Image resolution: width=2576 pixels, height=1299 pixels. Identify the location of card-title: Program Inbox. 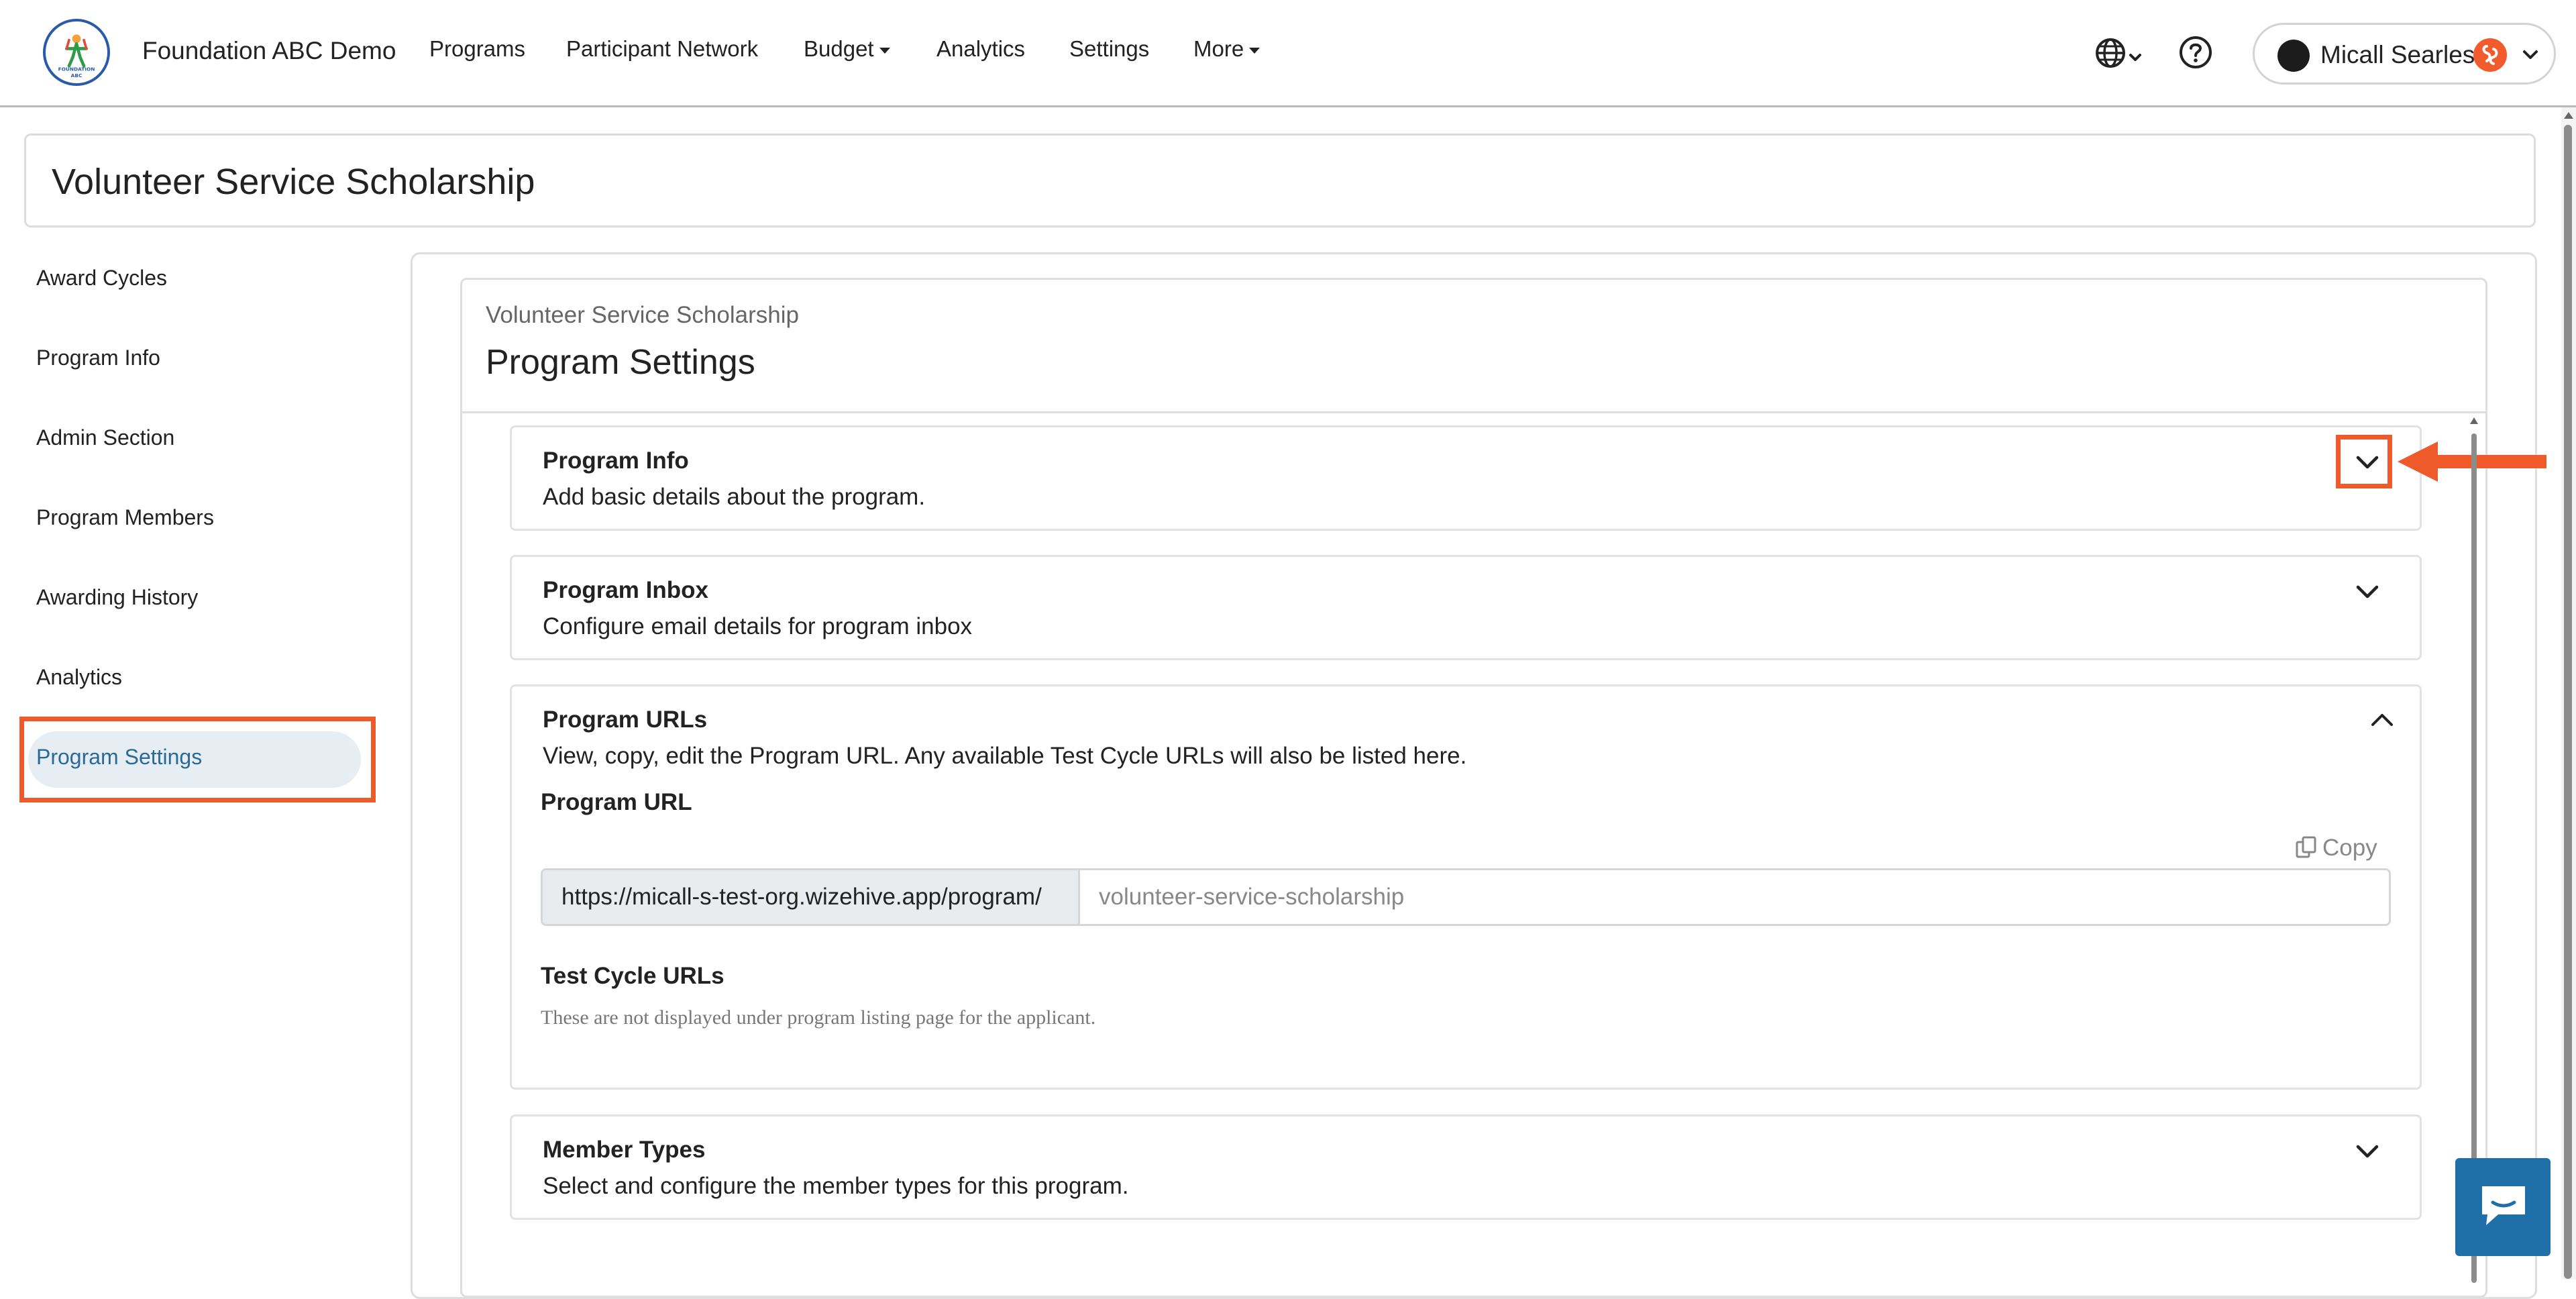
(625, 590).